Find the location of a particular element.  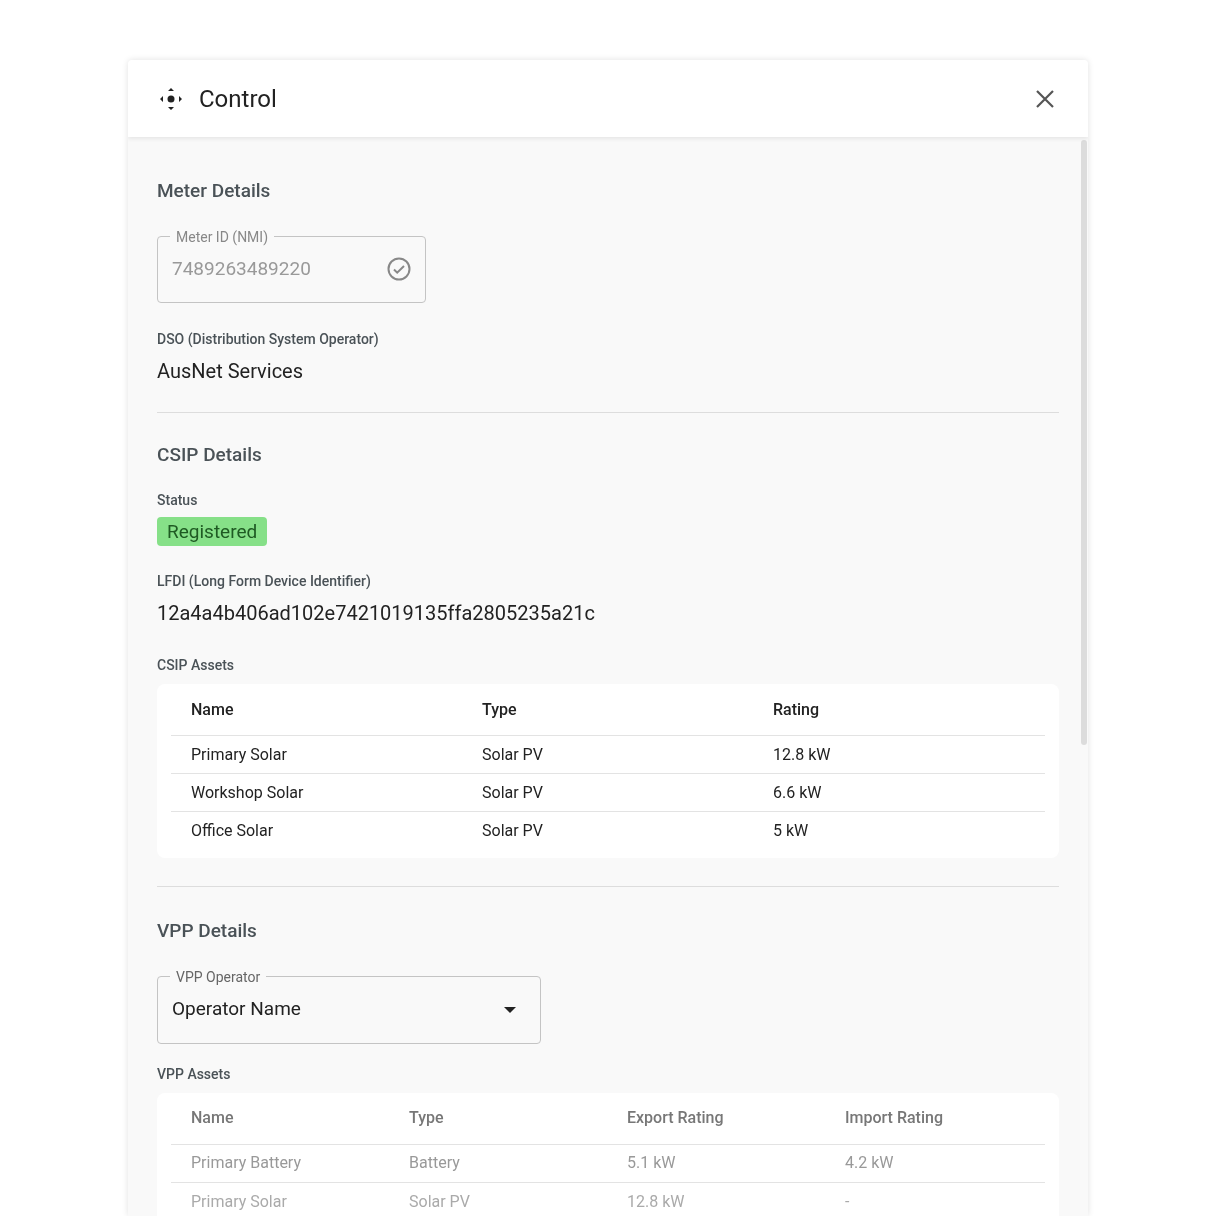

field-label: LFDI (Long Form Device Identifier) is located at coordinates (264, 581).